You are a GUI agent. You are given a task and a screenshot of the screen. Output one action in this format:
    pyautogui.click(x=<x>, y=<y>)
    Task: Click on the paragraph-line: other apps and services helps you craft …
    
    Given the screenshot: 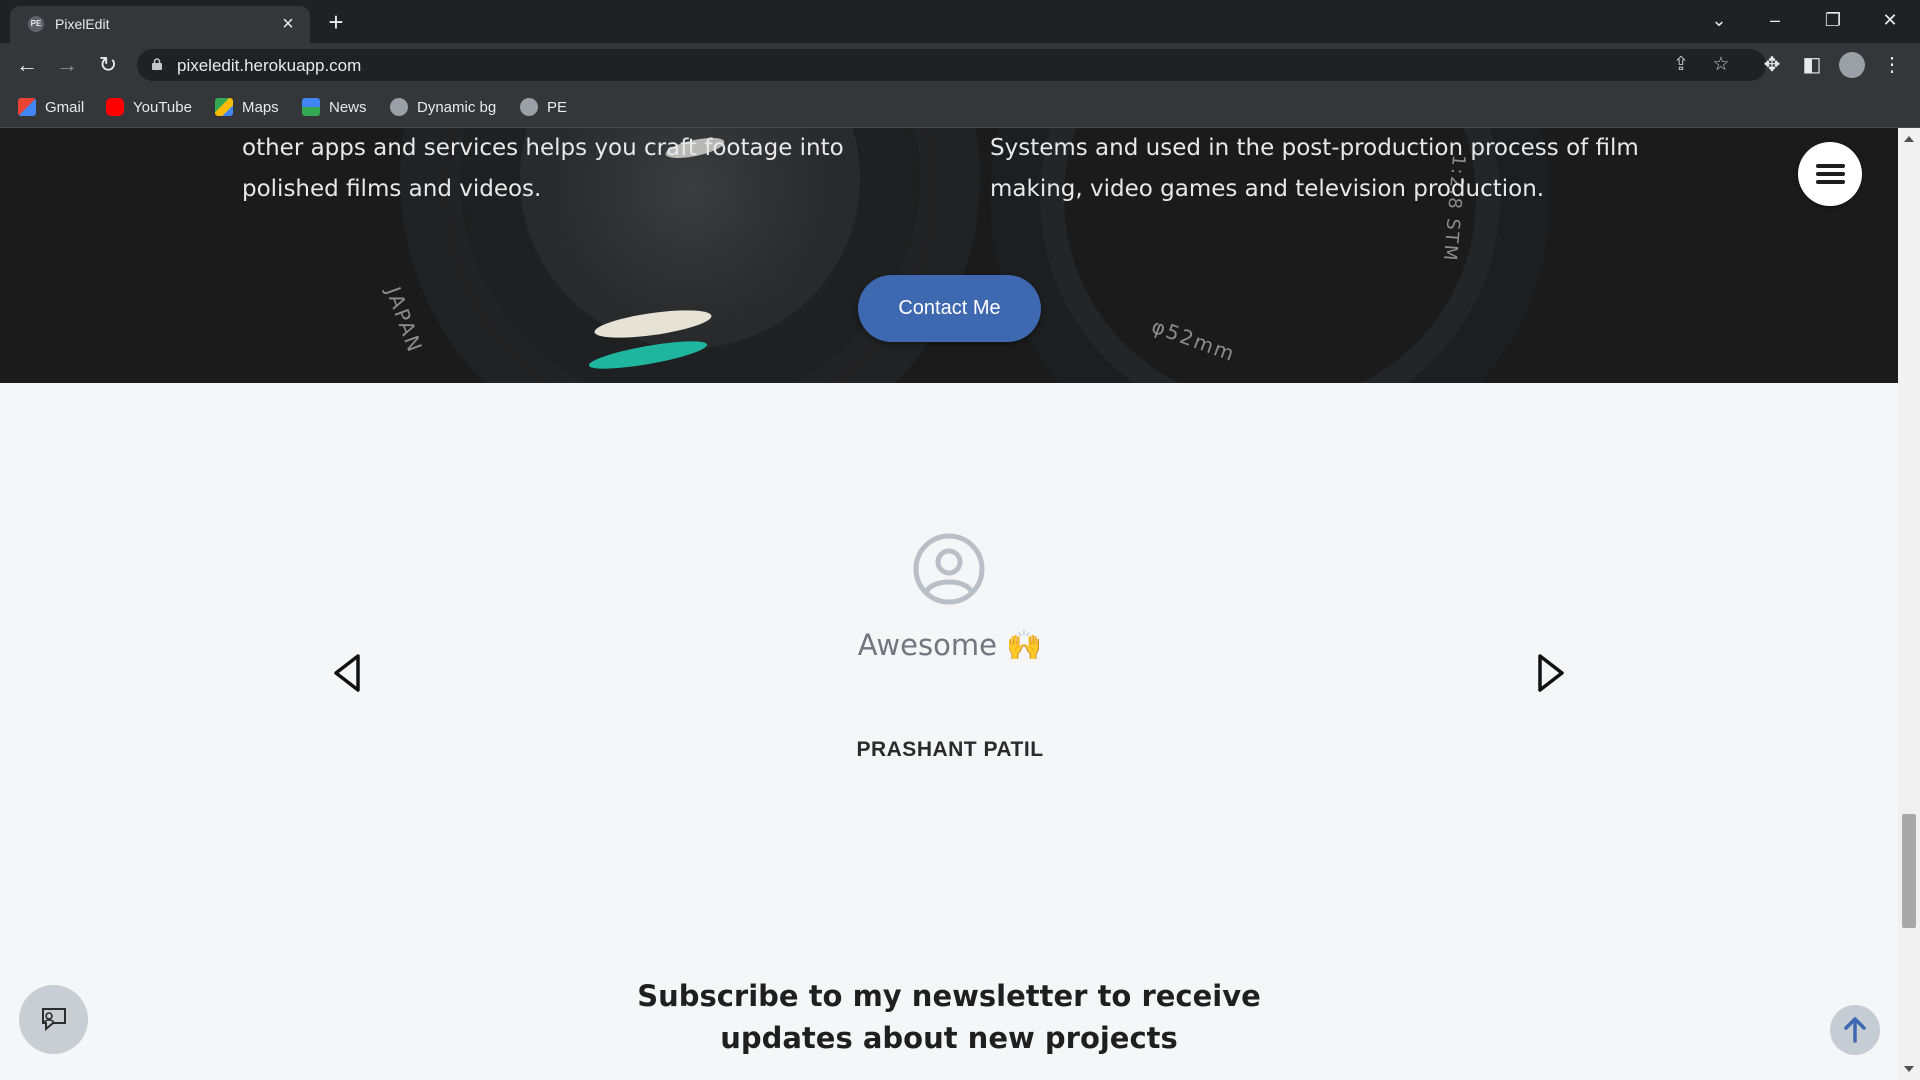 What is the action you would take?
    pyautogui.click(x=543, y=148)
    